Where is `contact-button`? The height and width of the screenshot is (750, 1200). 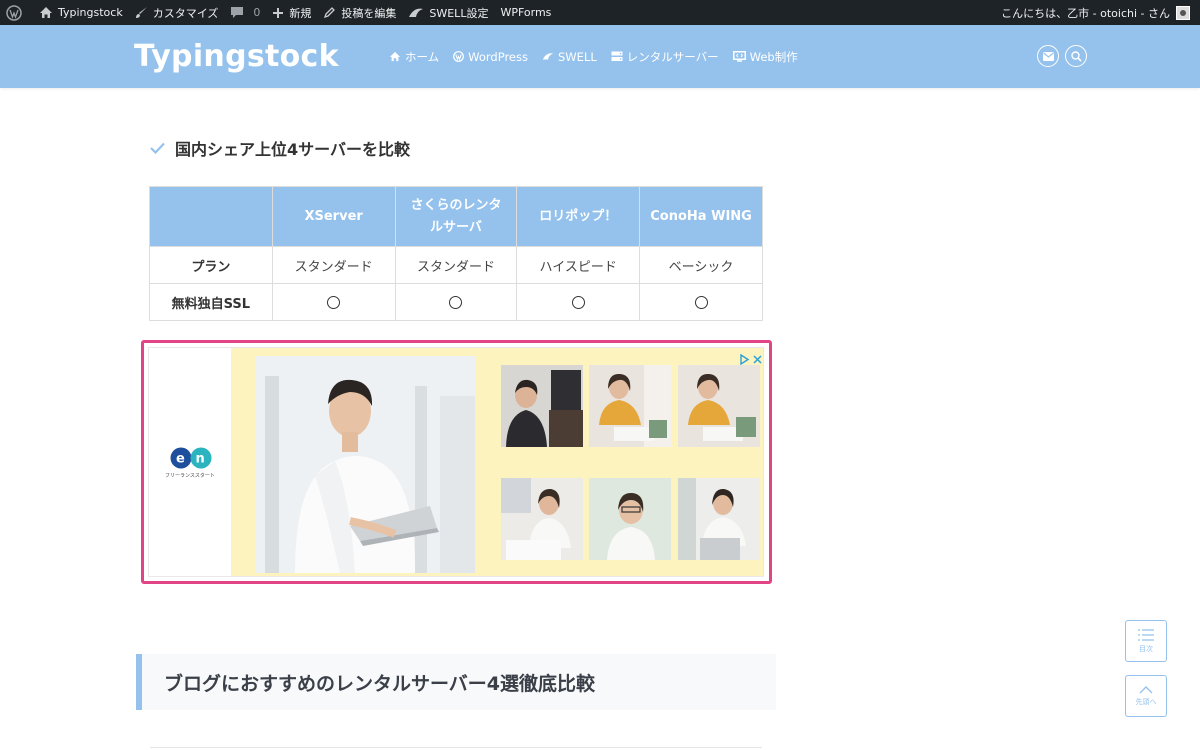 contact-button is located at coordinates (1048, 56).